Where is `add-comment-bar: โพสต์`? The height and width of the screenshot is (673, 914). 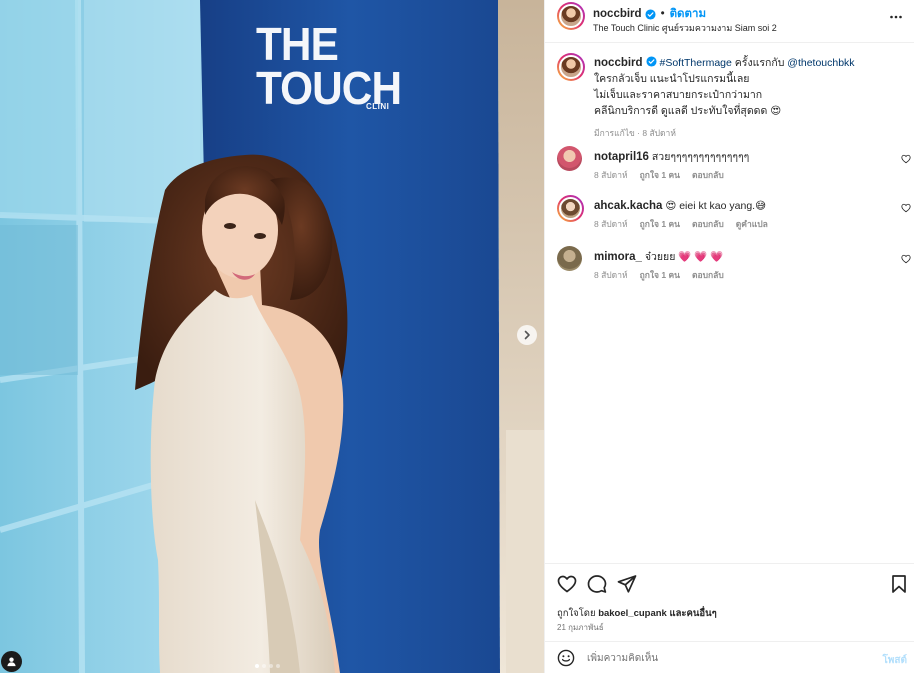
add-comment-bar: โพสต์ is located at coordinates (729, 657).